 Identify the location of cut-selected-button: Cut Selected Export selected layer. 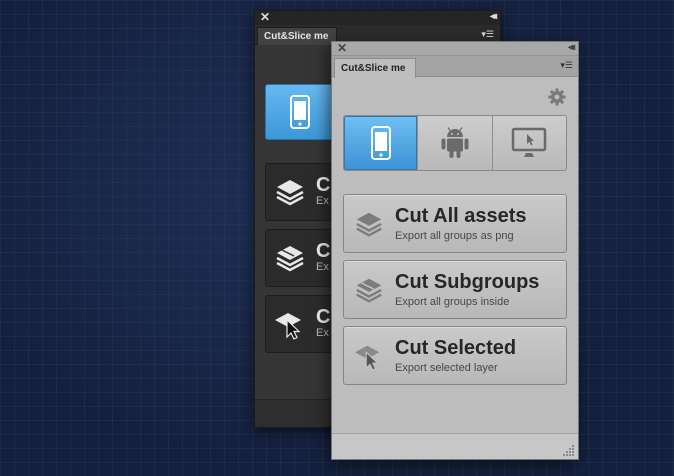
(455, 355).